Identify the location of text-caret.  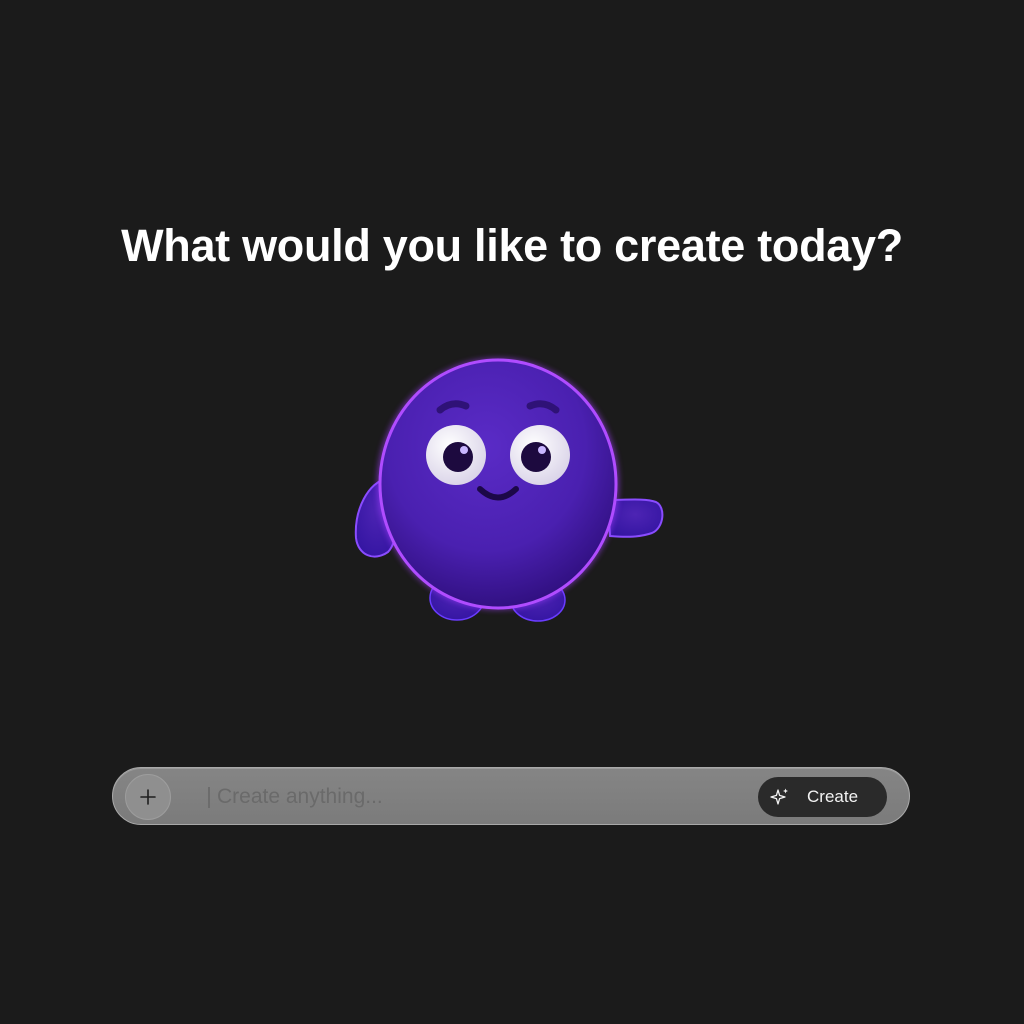
(209, 797).